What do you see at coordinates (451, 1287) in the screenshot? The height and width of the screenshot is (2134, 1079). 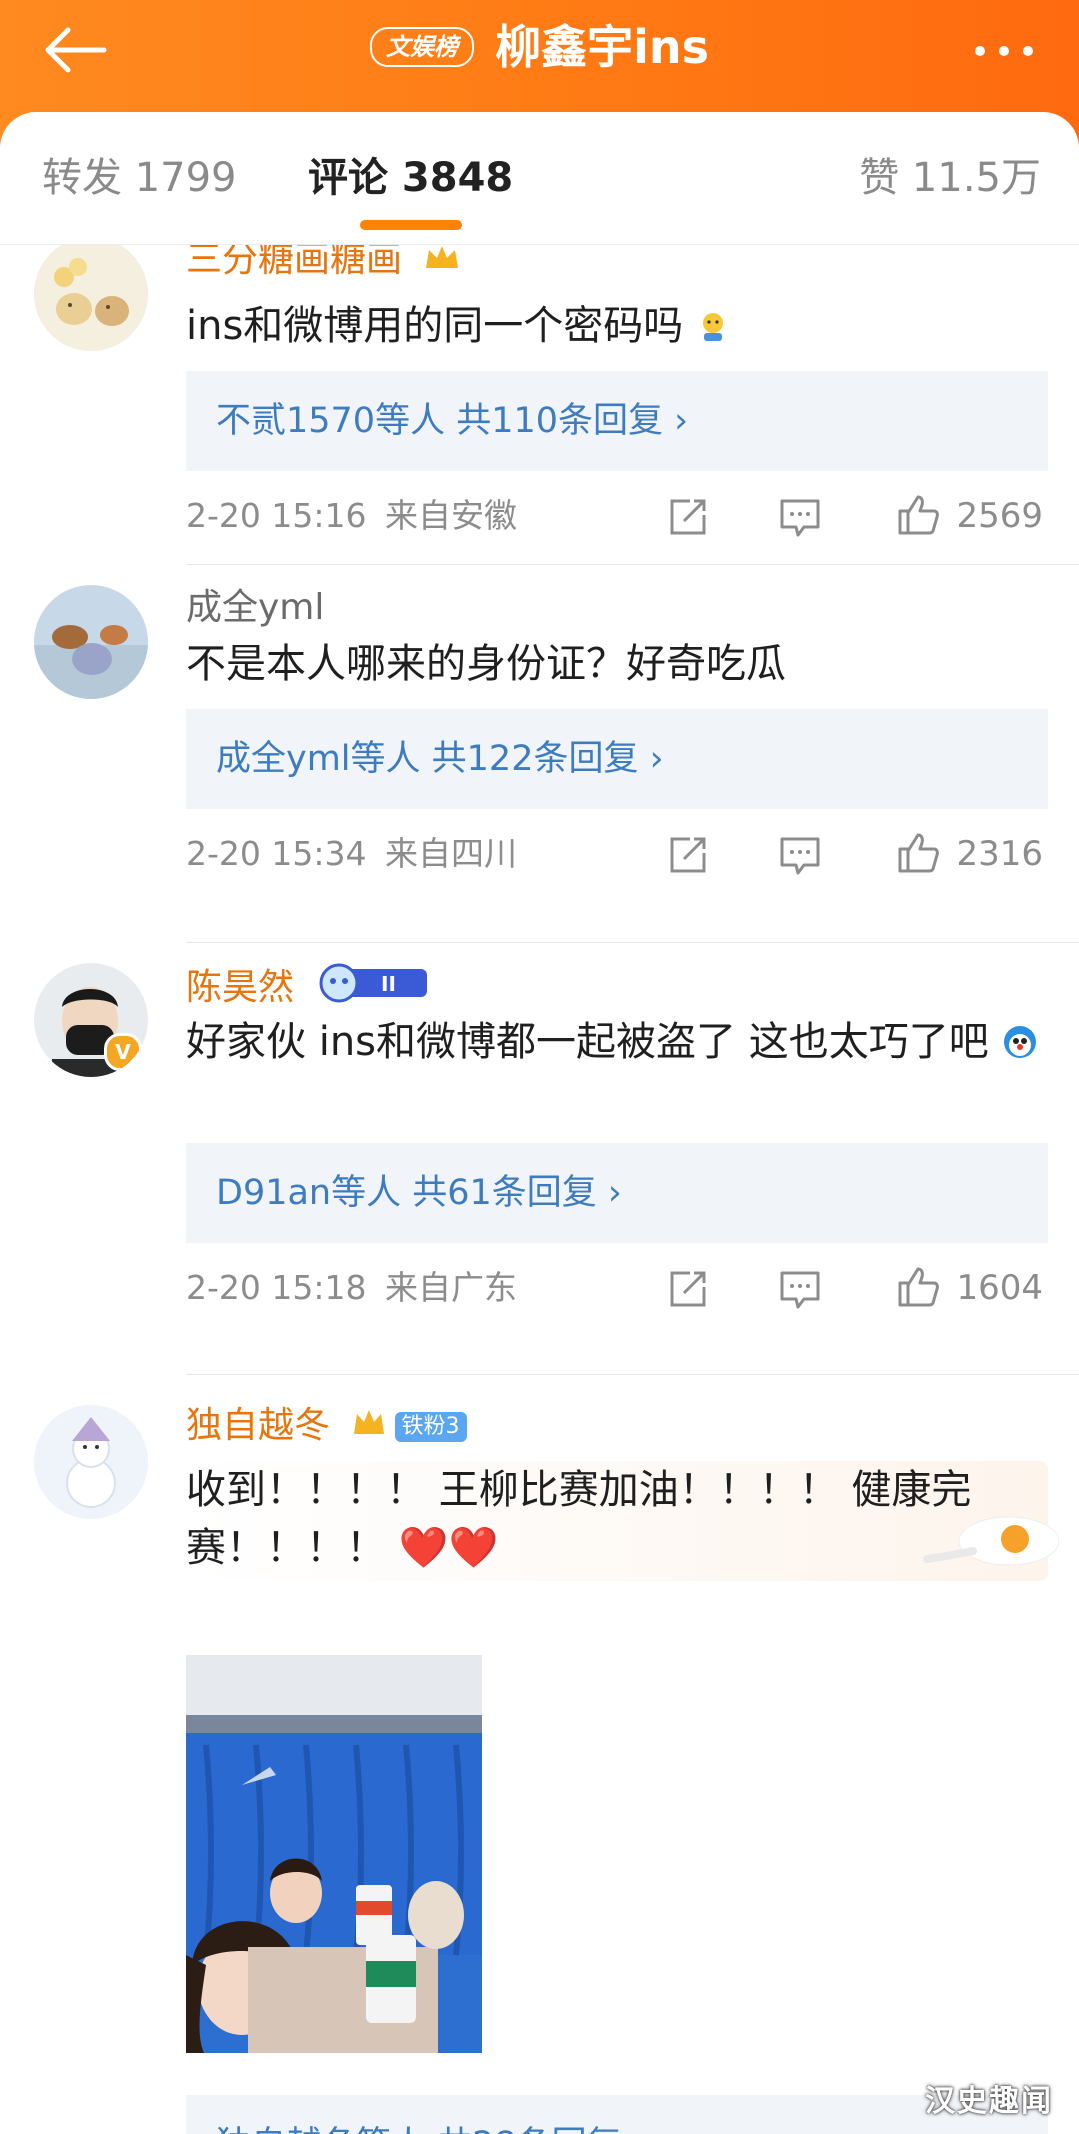 I see `comment-location: 来自广东` at bounding box center [451, 1287].